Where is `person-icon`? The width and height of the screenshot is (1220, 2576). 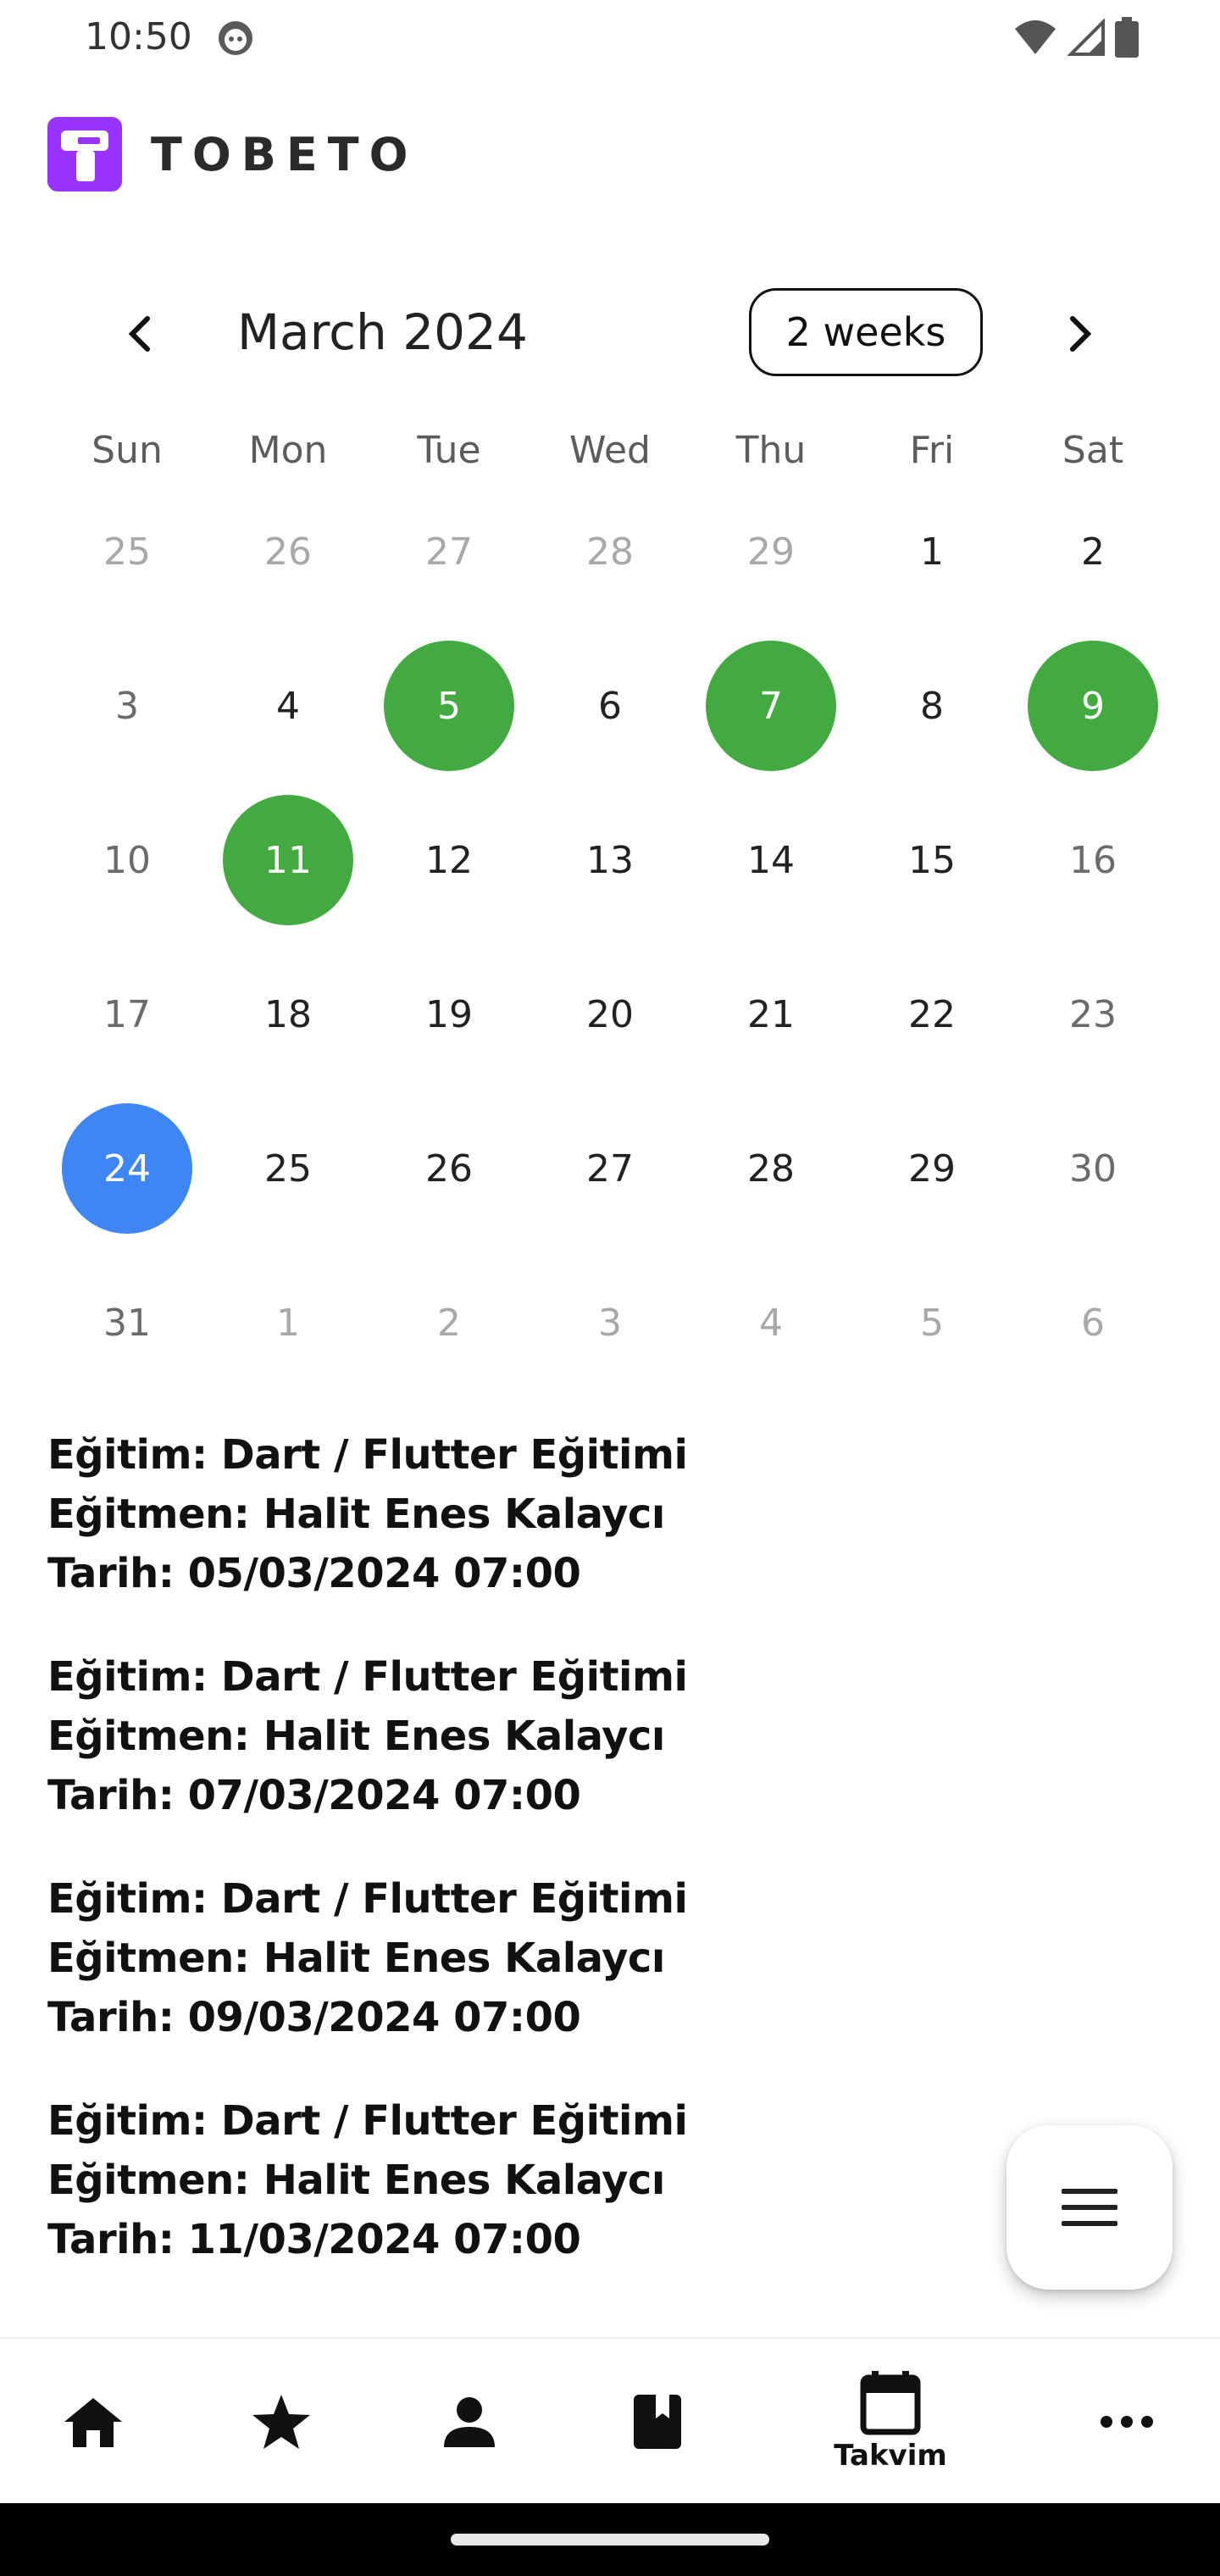
person-icon is located at coordinates (469, 2422).